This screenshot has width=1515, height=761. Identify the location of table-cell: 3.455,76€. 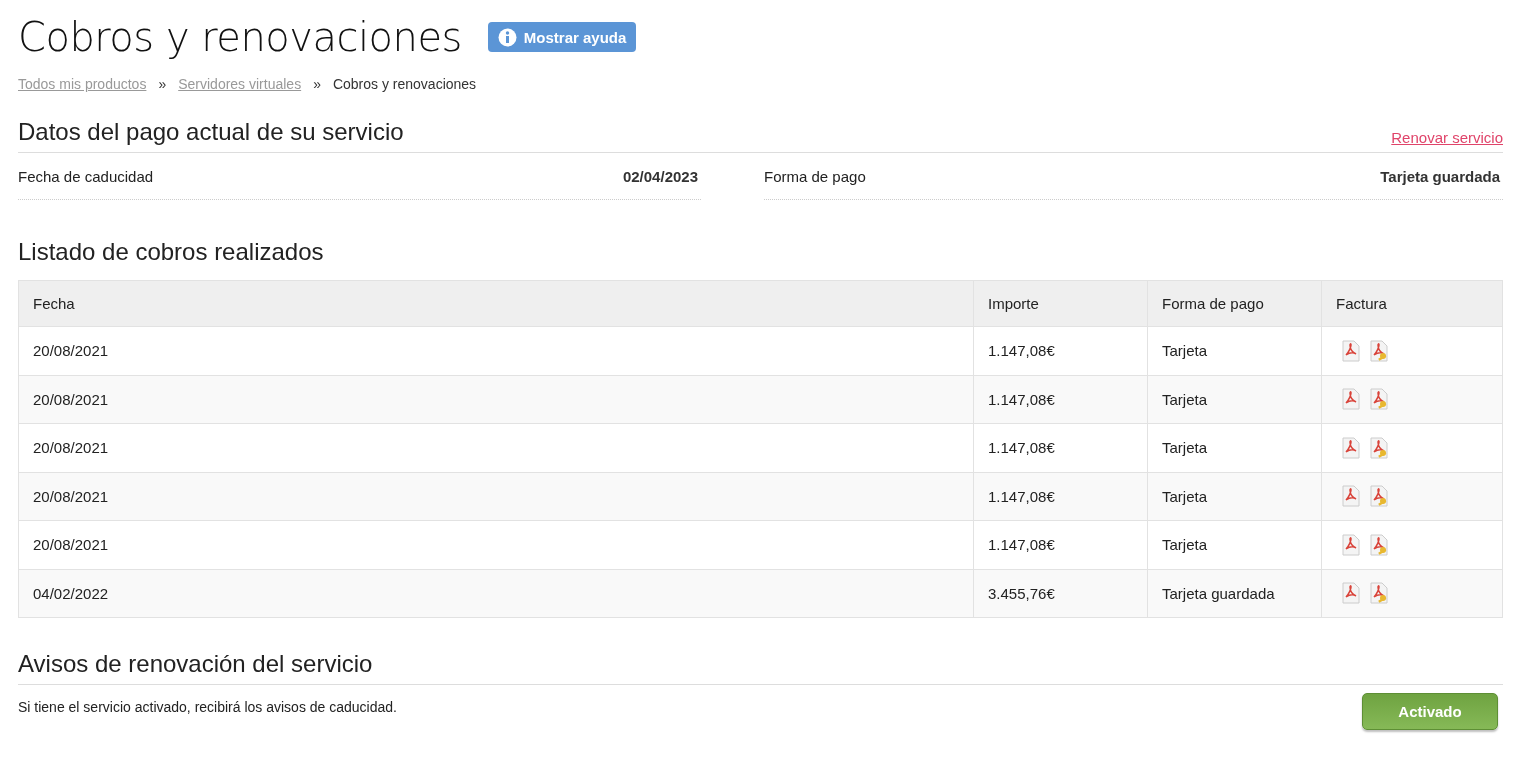
(1060, 593).